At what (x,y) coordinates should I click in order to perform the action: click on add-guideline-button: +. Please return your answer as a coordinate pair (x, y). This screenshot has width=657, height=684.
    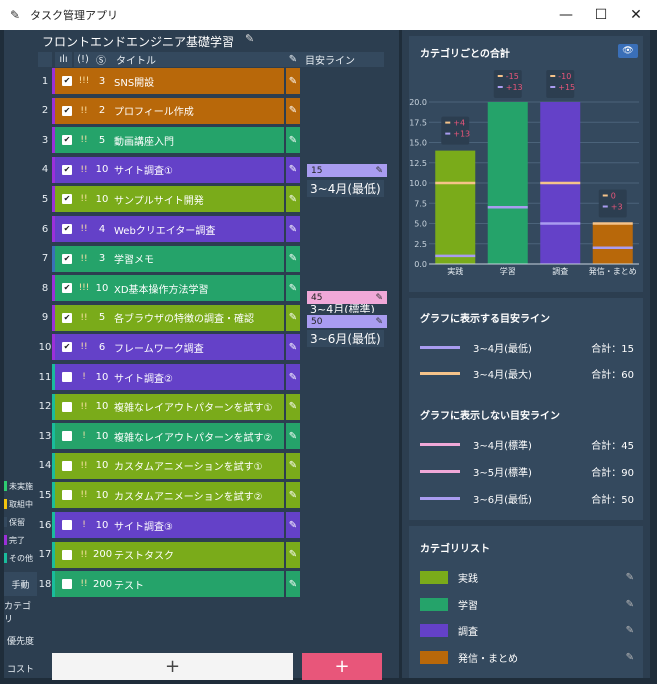
    Looking at the image, I should click on (342, 666).